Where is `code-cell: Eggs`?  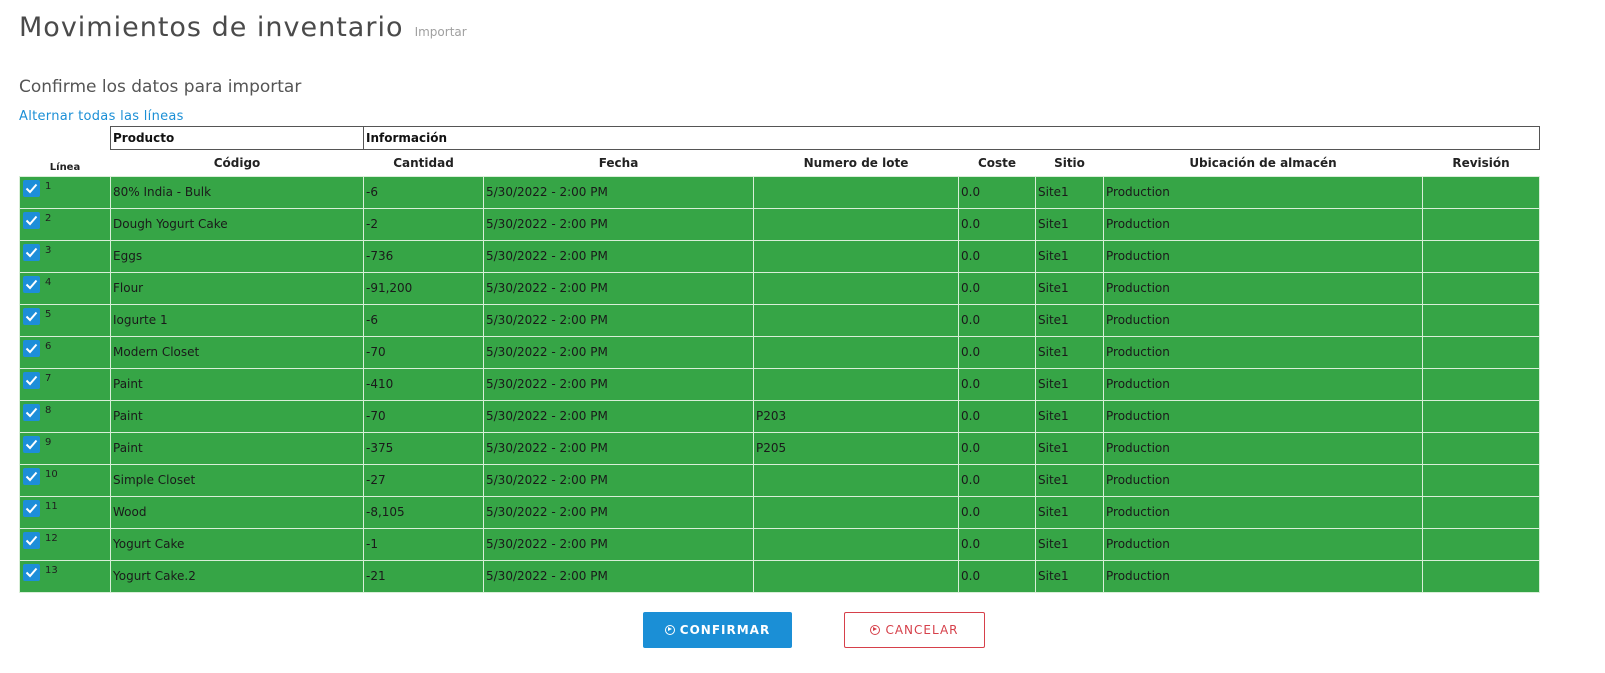
code-cell: Eggs is located at coordinates (237, 256).